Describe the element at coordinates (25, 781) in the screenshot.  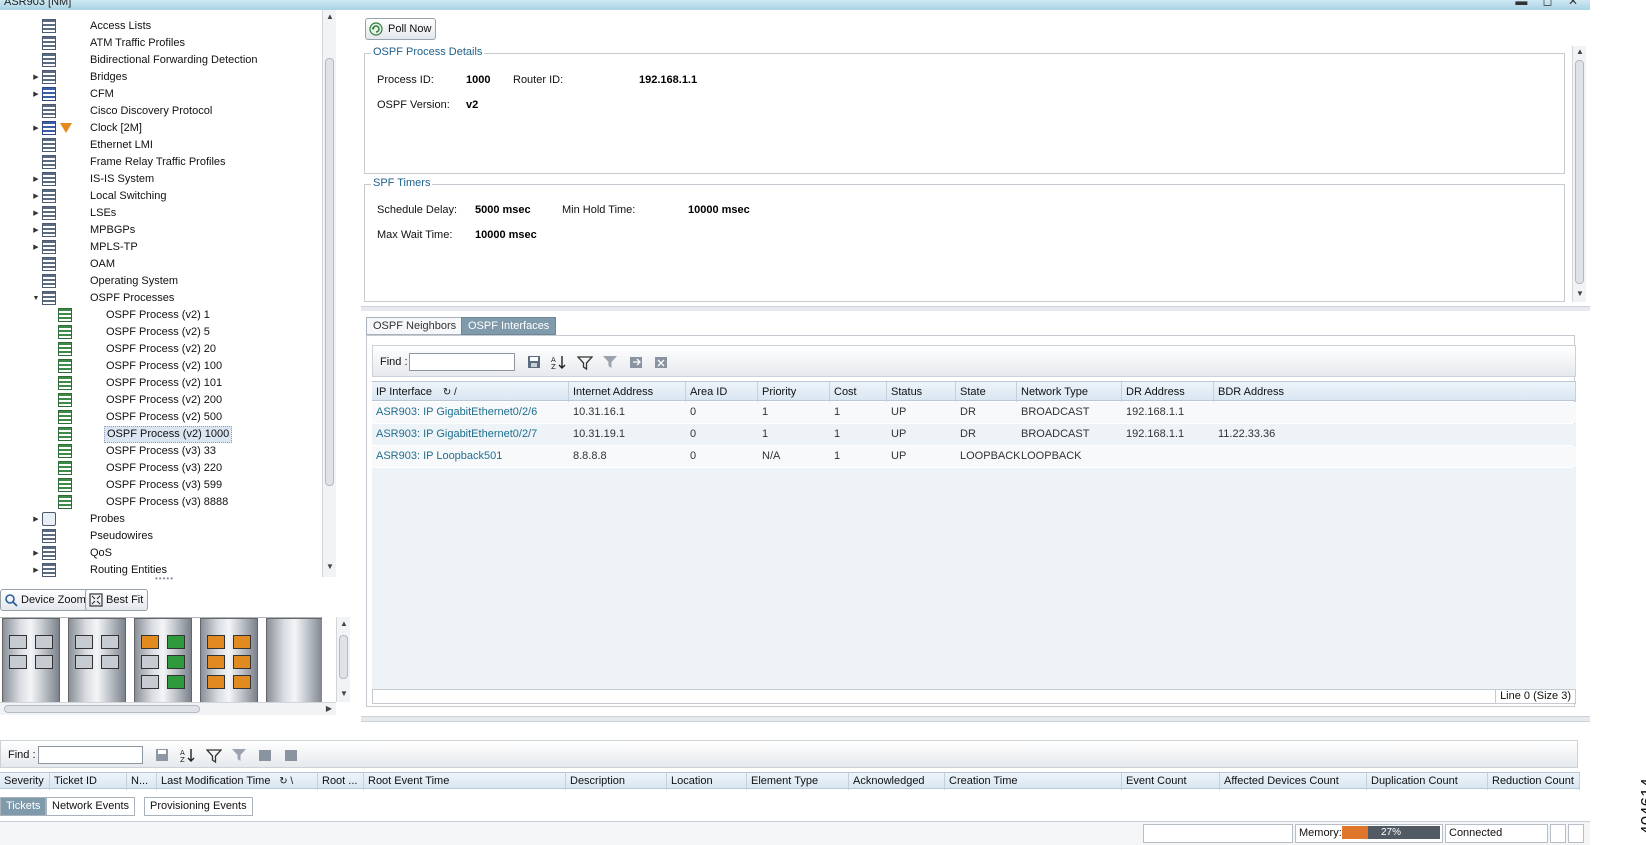
I see `column-header: Severity` at that location.